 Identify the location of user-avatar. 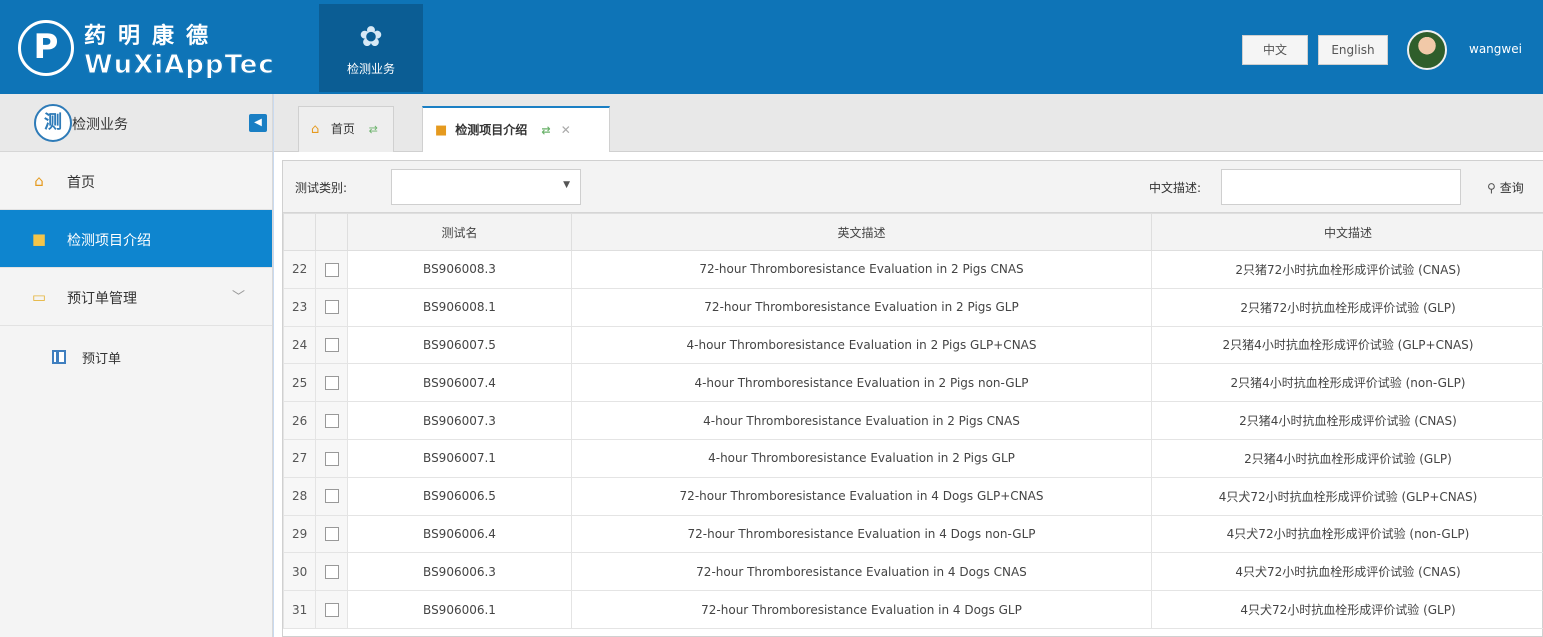
(1427, 50).